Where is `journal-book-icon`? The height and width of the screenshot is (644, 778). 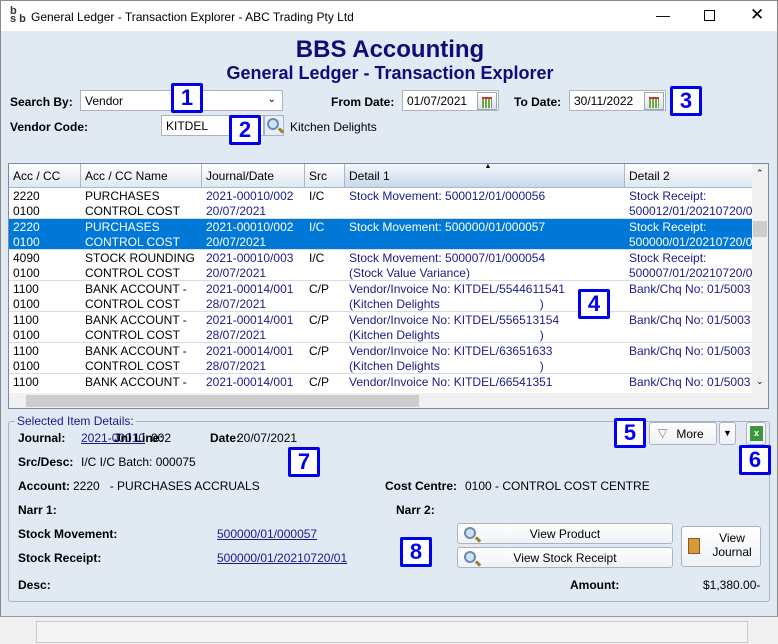
journal-book-icon is located at coordinates (694, 546).